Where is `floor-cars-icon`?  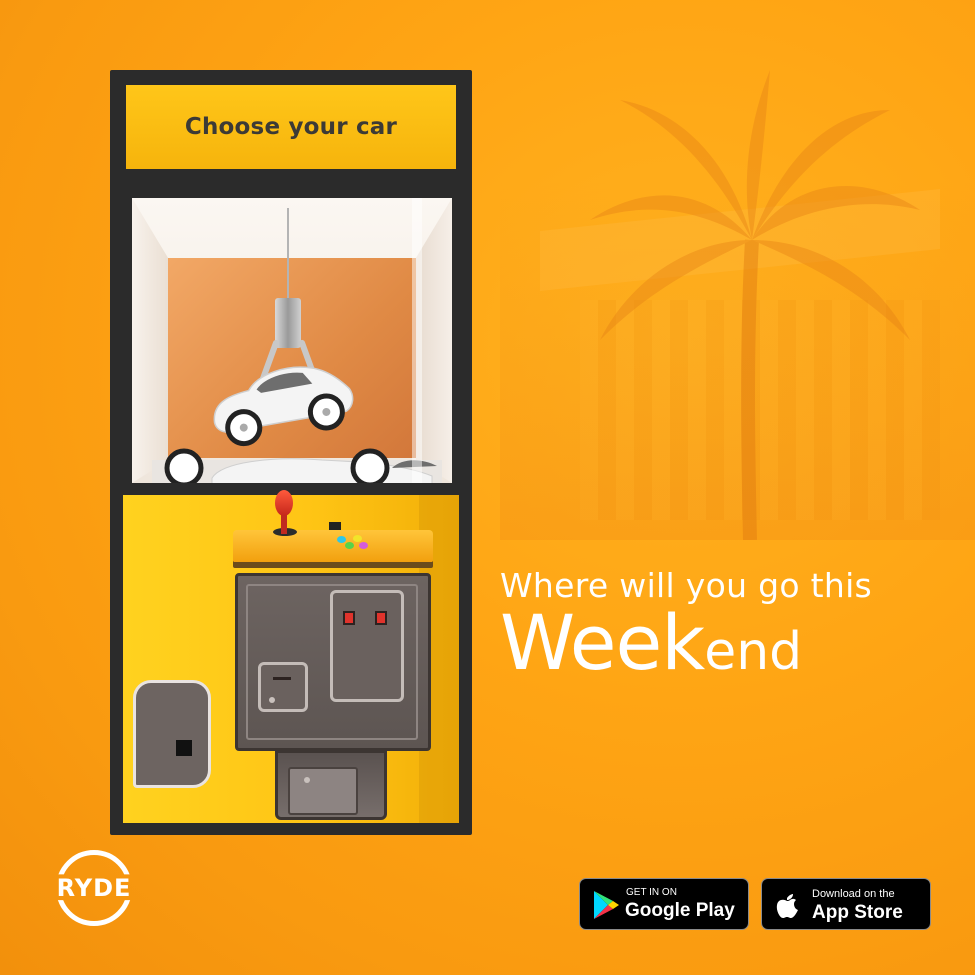 floor-cars-icon is located at coordinates (297, 465).